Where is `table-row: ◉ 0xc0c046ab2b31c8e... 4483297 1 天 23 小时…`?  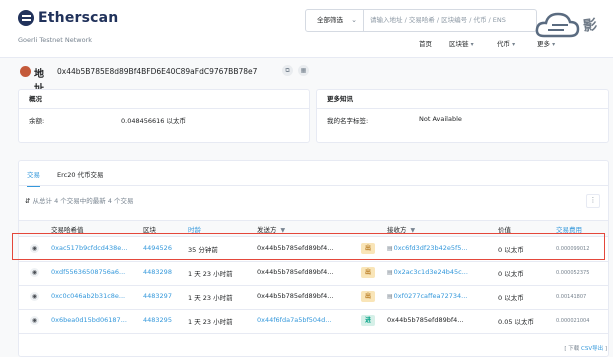 table-row: ◉ 0xc0c046ab2b31c8e... 4483297 1 天 23 小时… is located at coordinates (313, 297).